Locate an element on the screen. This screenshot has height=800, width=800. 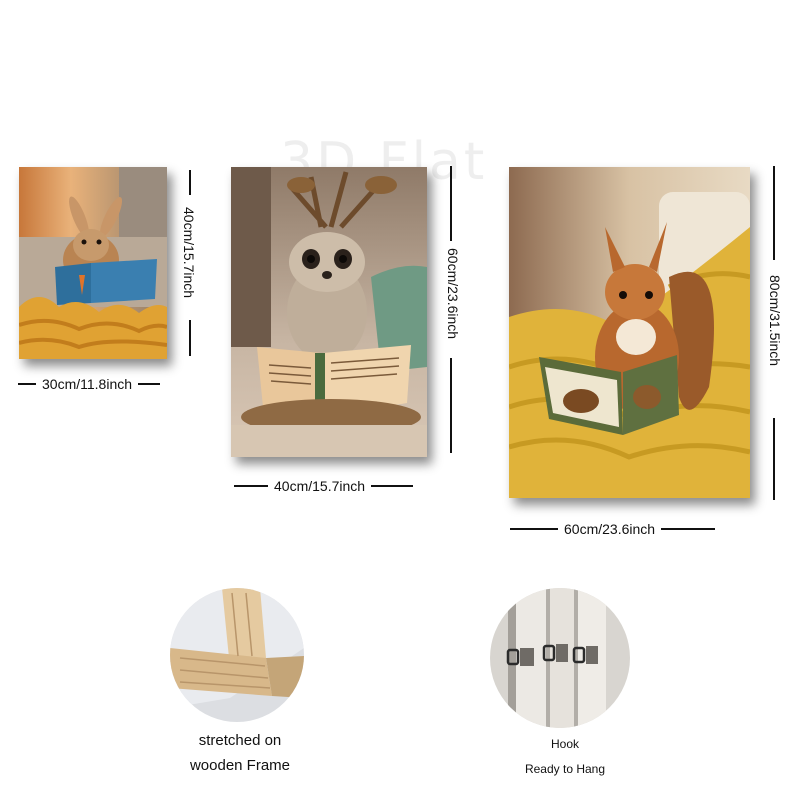
wooden-frame-icon is located at coordinates (237, 655).